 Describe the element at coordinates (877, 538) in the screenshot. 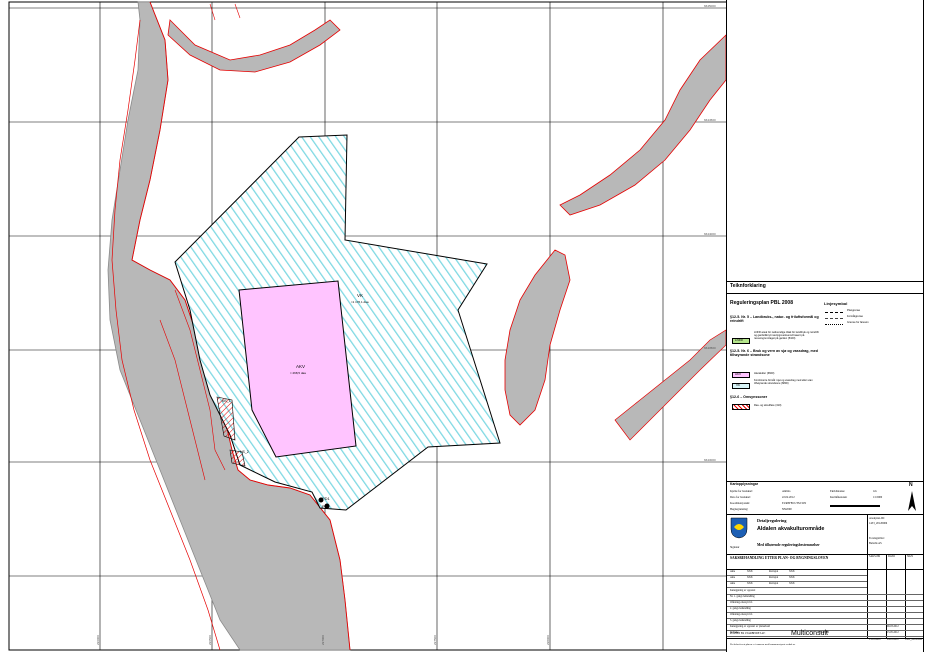

I see `proposer-label: Forslagstillar:` at that location.